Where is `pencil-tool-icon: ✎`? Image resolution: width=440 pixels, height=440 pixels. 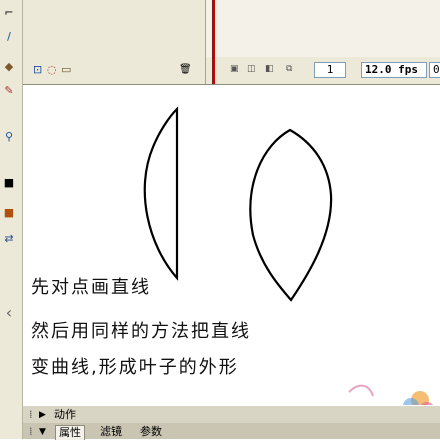 pencil-tool-icon: ✎ is located at coordinates (9, 91).